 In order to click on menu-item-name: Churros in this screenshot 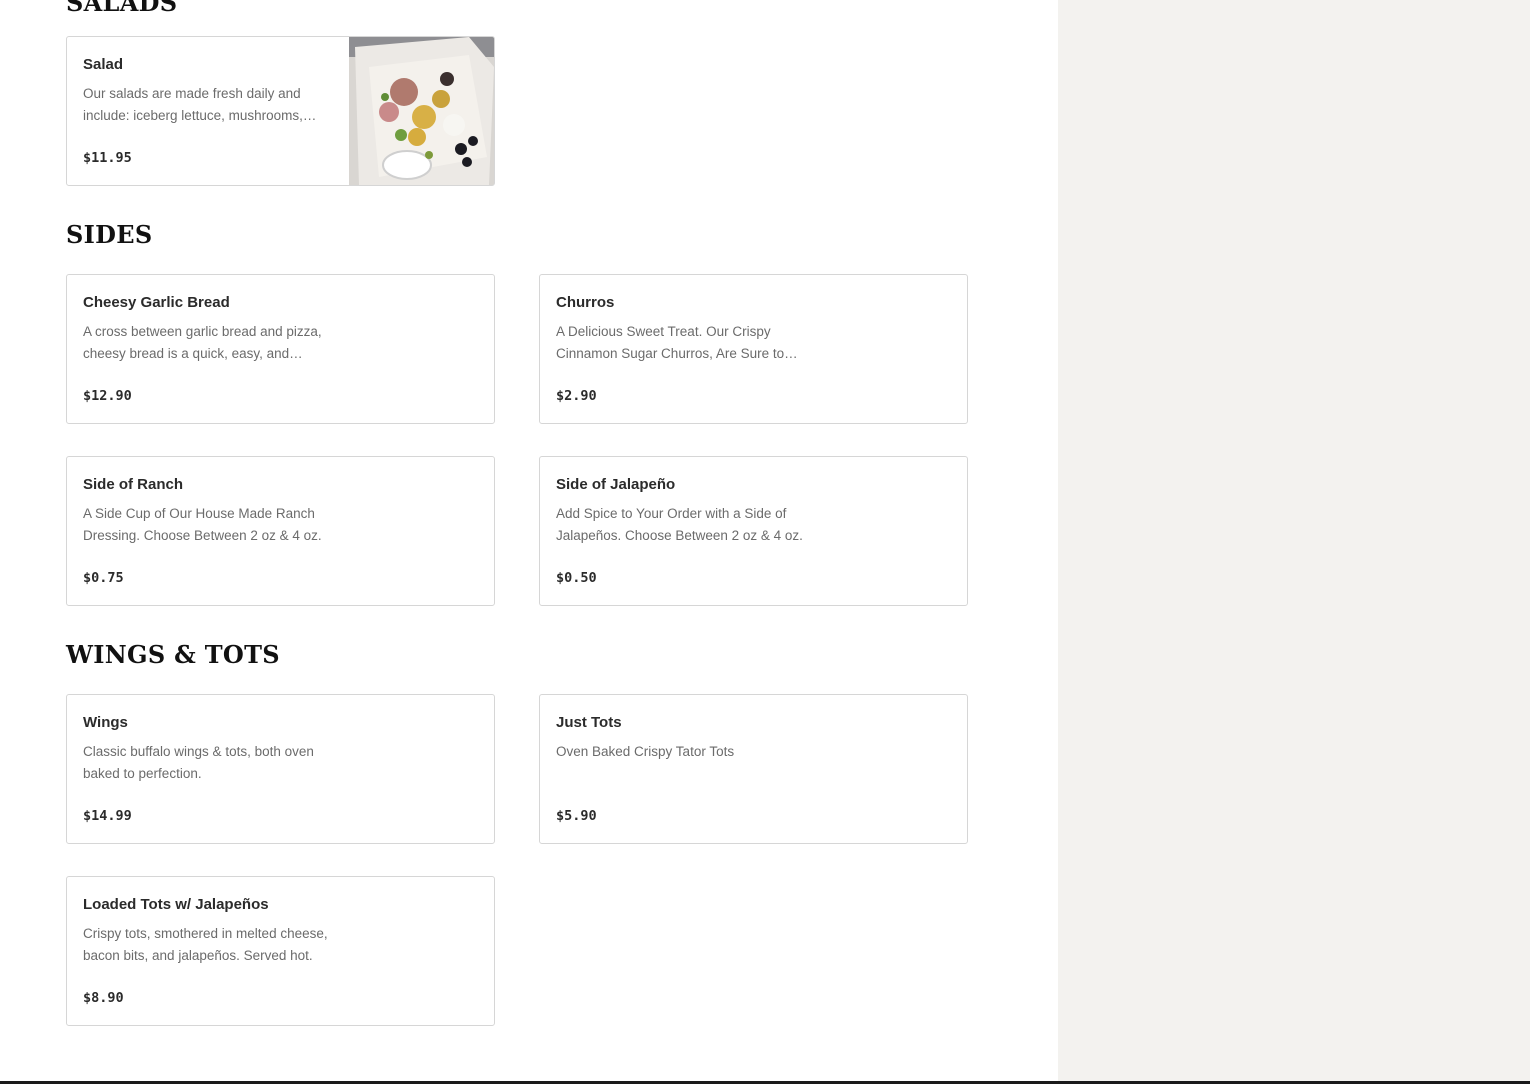, I will do `click(585, 302)`.